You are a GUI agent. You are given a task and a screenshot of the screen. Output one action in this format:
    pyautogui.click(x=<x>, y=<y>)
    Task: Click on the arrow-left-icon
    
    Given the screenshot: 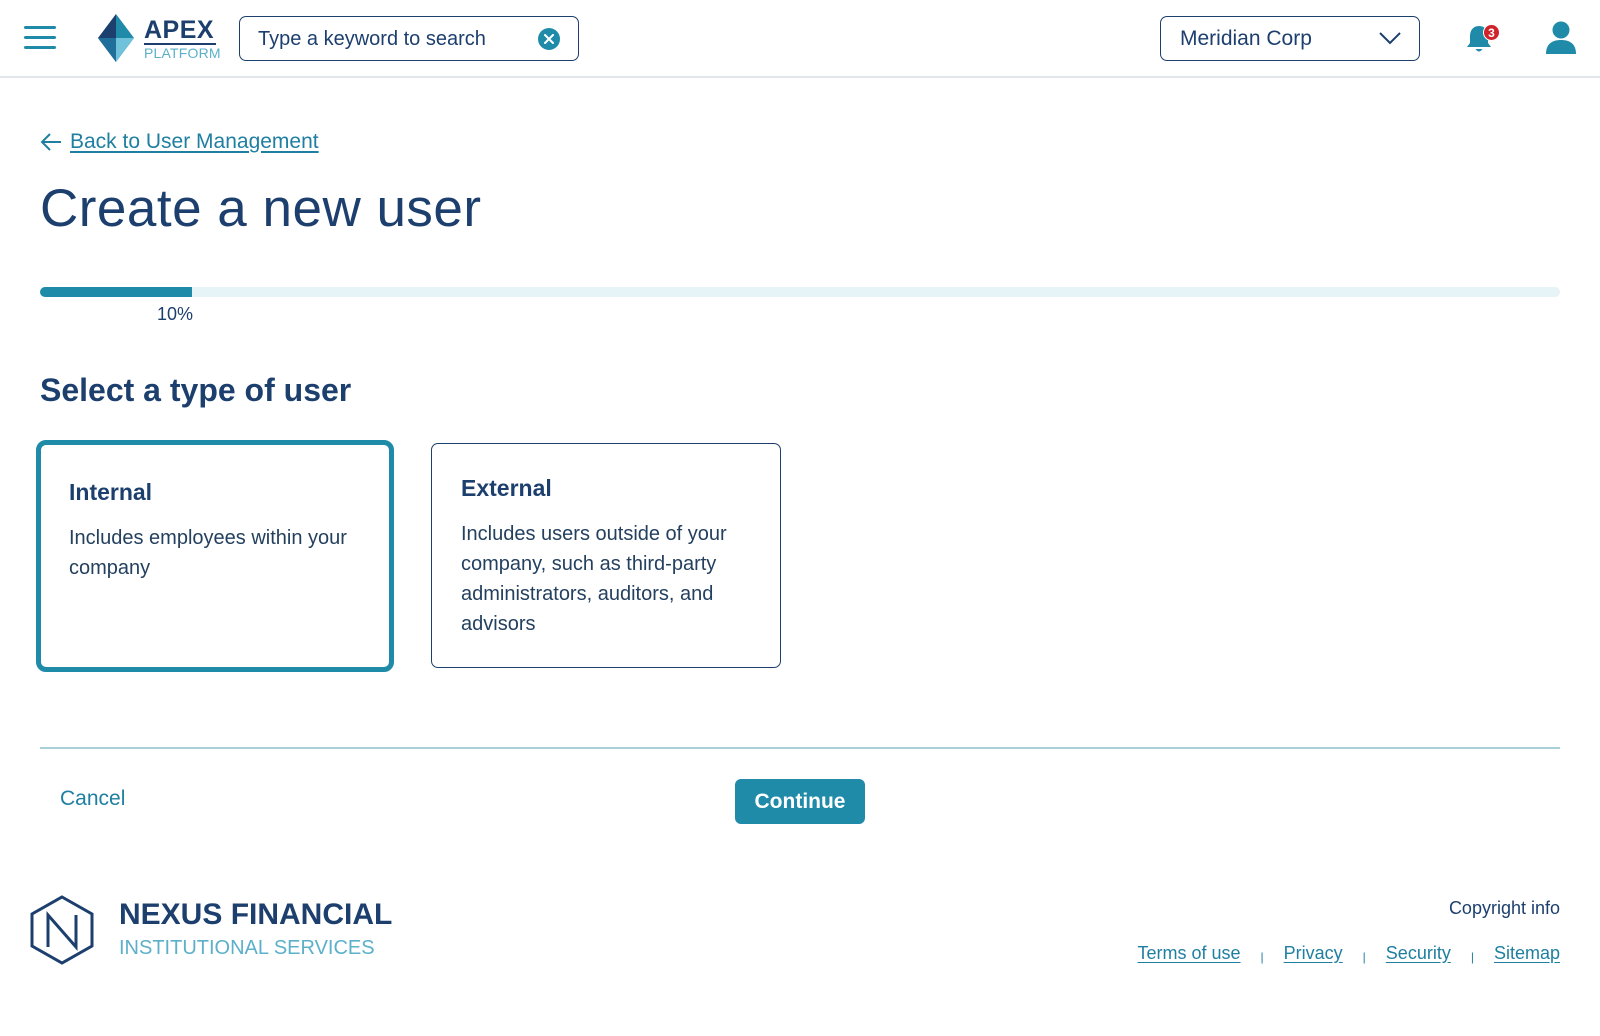 What is the action you would take?
    pyautogui.click(x=50, y=142)
    